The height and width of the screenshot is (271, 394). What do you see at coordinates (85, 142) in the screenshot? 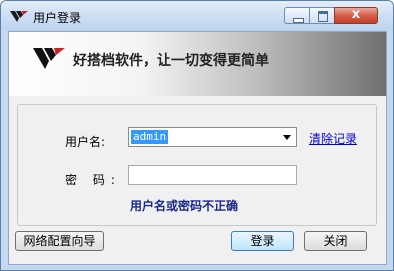
I see `username-label: 用户名:` at bounding box center [85, 142].